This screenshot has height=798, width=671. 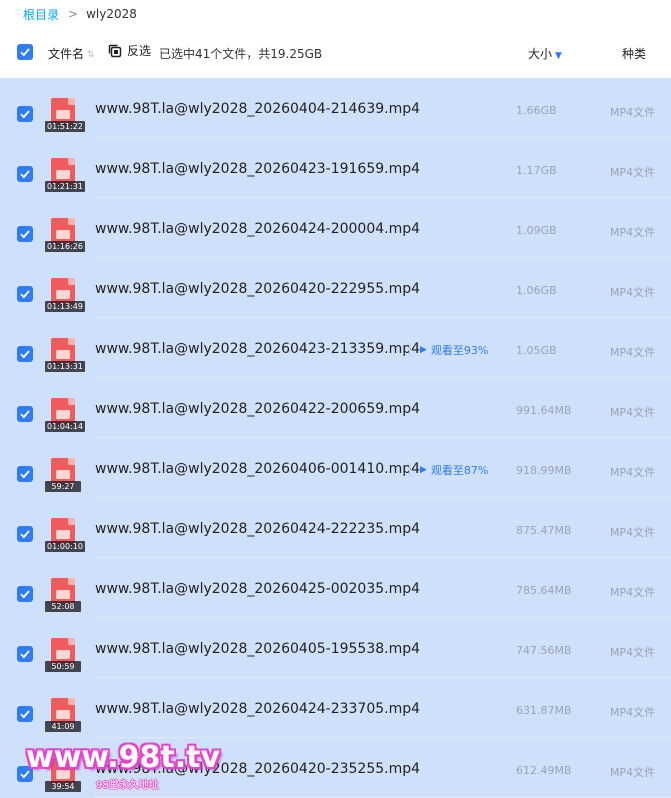 I want to click on file-name: www.98T.la@wly2028_20260420-222955.mp4, so click(x=257, y=289).